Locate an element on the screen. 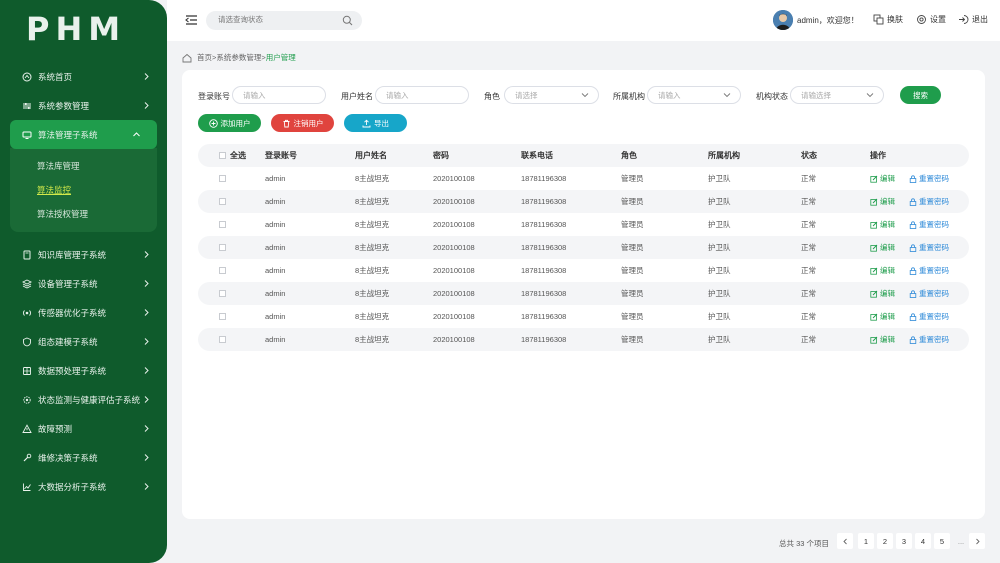 The image size is (1000, 563). skin-button: 换肤 is located at coordinates (888, 19).